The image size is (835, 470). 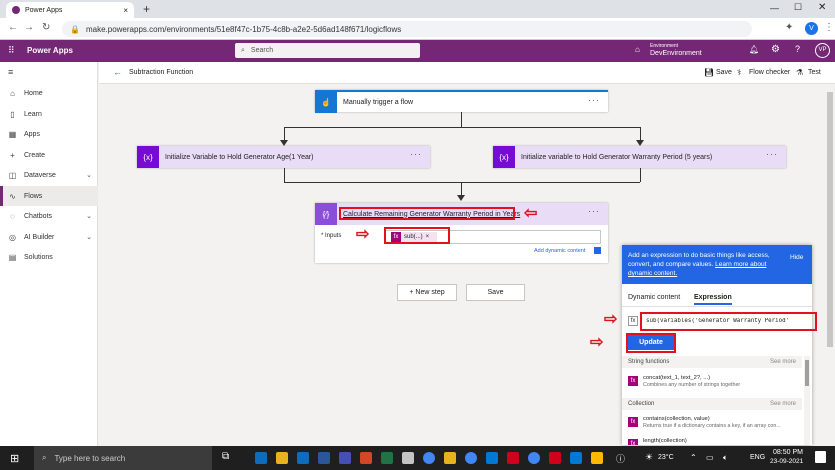 What do you see at coordinates (49, 237) in the screenshot?
I see `nav-item-ai-builder: ◎ AI Builder ⌄` at bounding box center [49, 237].